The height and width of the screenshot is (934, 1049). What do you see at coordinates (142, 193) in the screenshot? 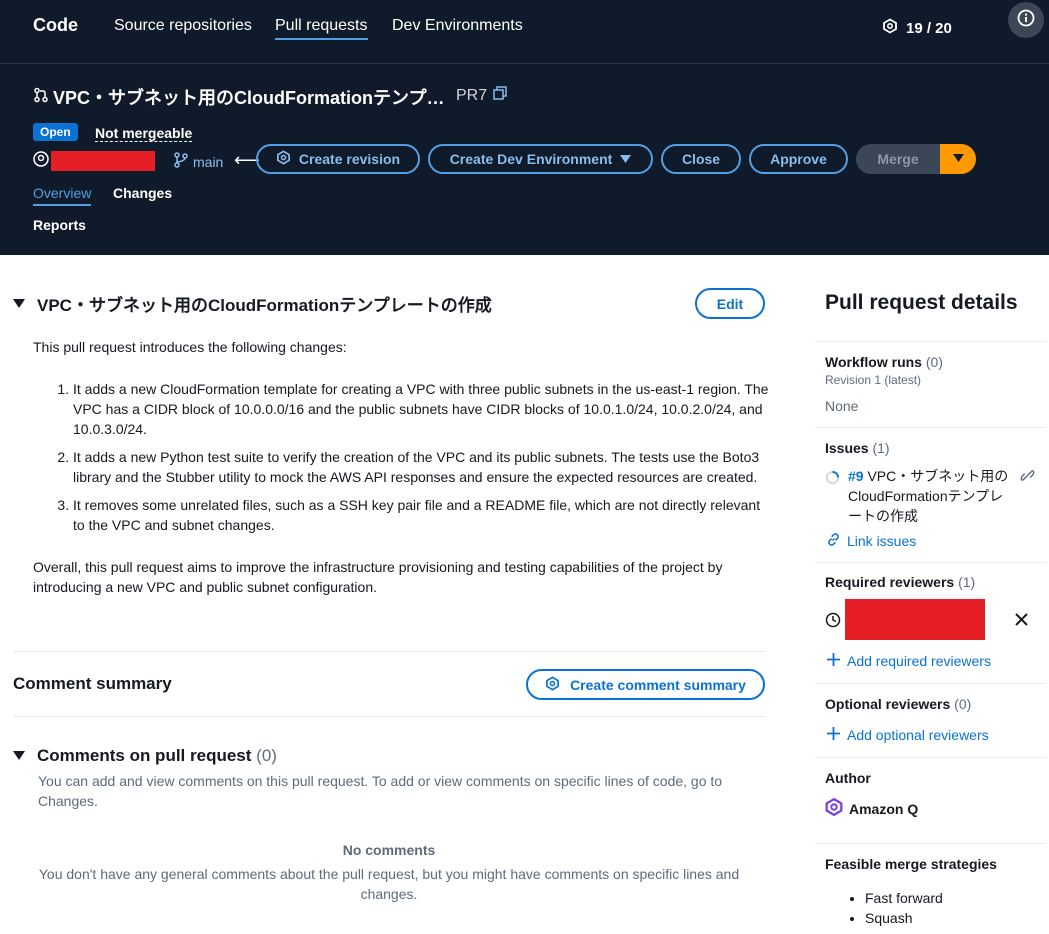
I see `tab-changes: Changes` at bounding box center [142, 193].